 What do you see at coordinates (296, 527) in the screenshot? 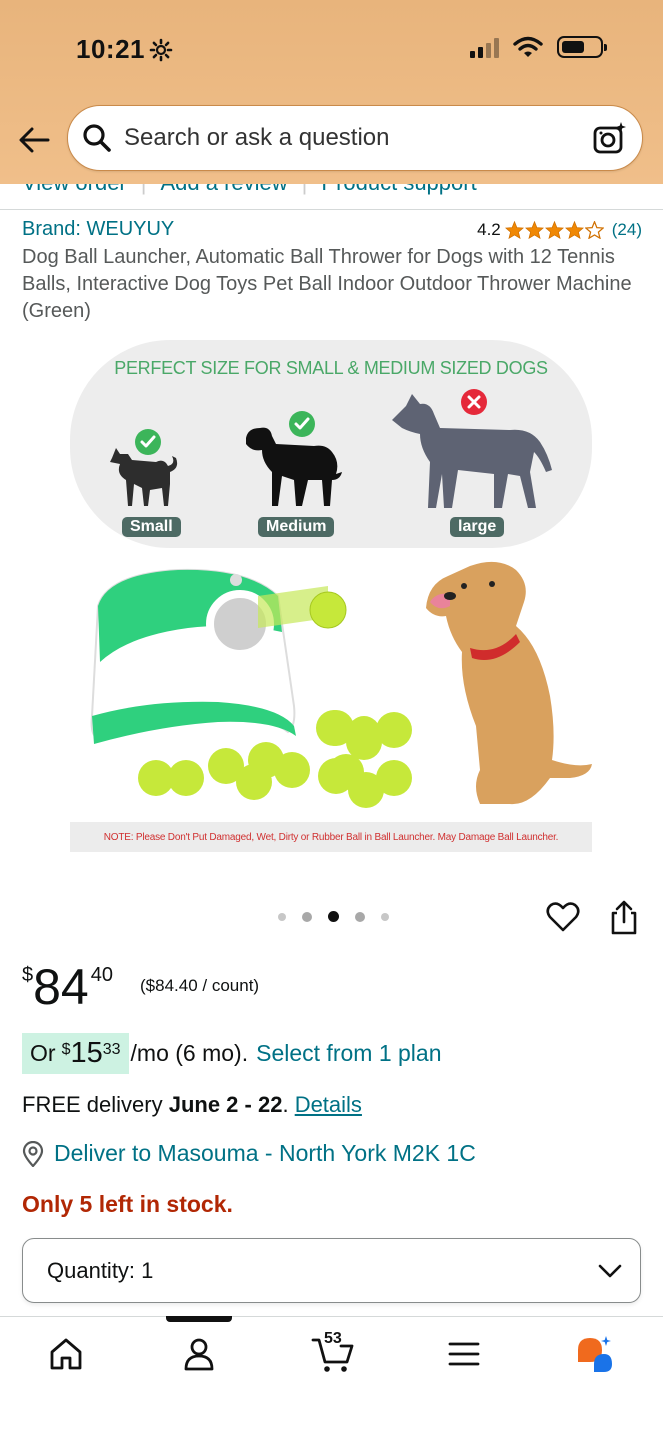
I see `size-label-medium: Medium` at bounding box center [296, 527].